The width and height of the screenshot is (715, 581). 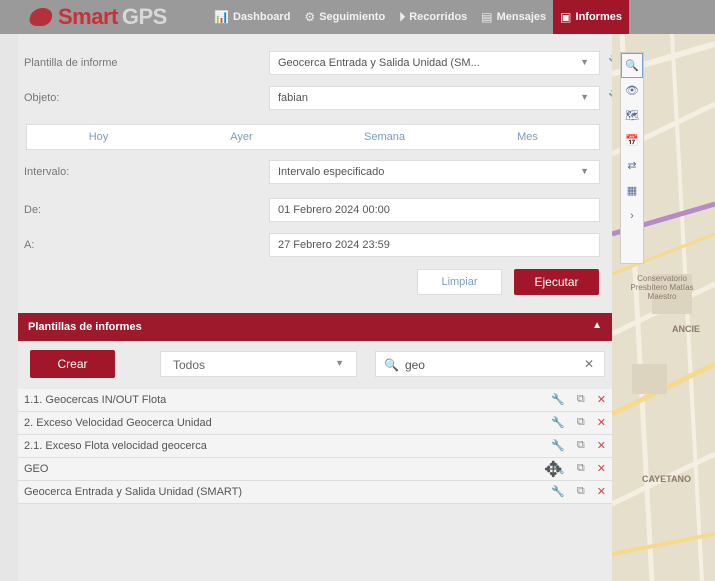 What do you see at coordinates (632, 115) in the screenshot?
I see `map-icon: 🗺` at bounding box center [632, 115].